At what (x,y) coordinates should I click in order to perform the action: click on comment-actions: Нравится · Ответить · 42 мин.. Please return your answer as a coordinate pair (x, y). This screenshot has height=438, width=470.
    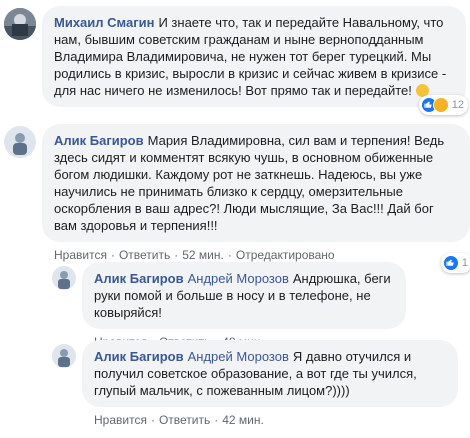
    Looking at the image, I should click on (179, 420).